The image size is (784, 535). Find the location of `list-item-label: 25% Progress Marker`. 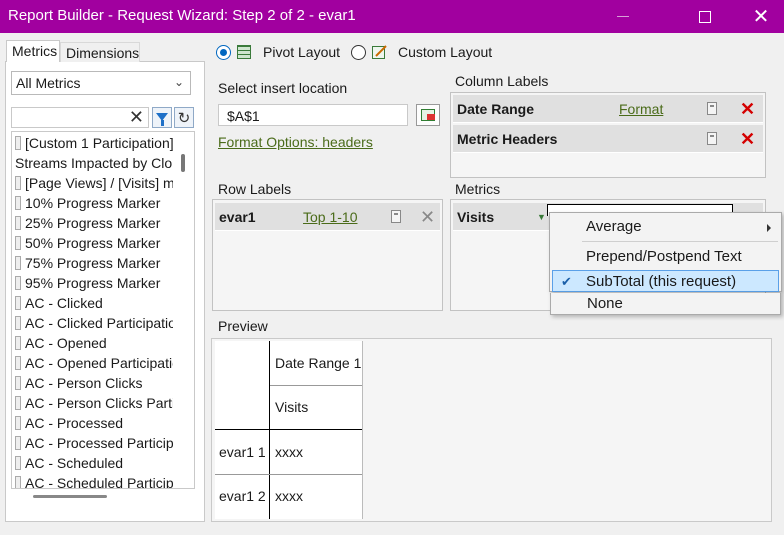

list-item-label: 25% Progress Marker is located at coordinates (93, 223).